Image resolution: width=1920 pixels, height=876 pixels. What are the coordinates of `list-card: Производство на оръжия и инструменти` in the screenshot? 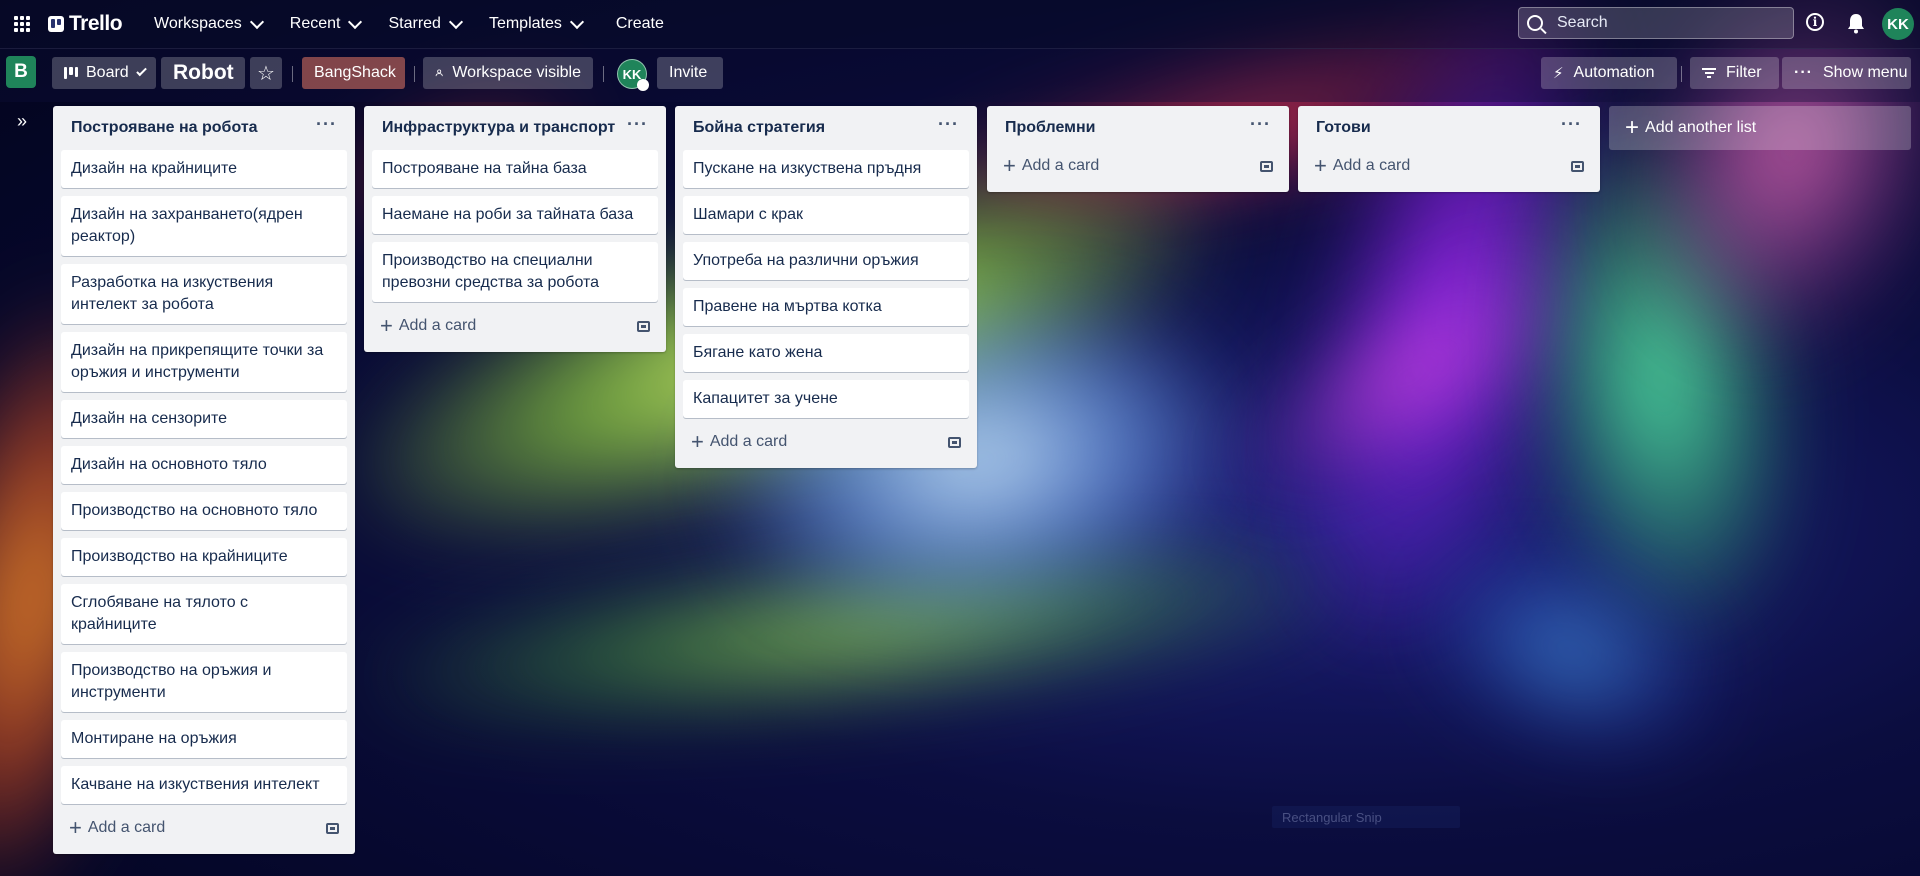 It's located at (204, 682).